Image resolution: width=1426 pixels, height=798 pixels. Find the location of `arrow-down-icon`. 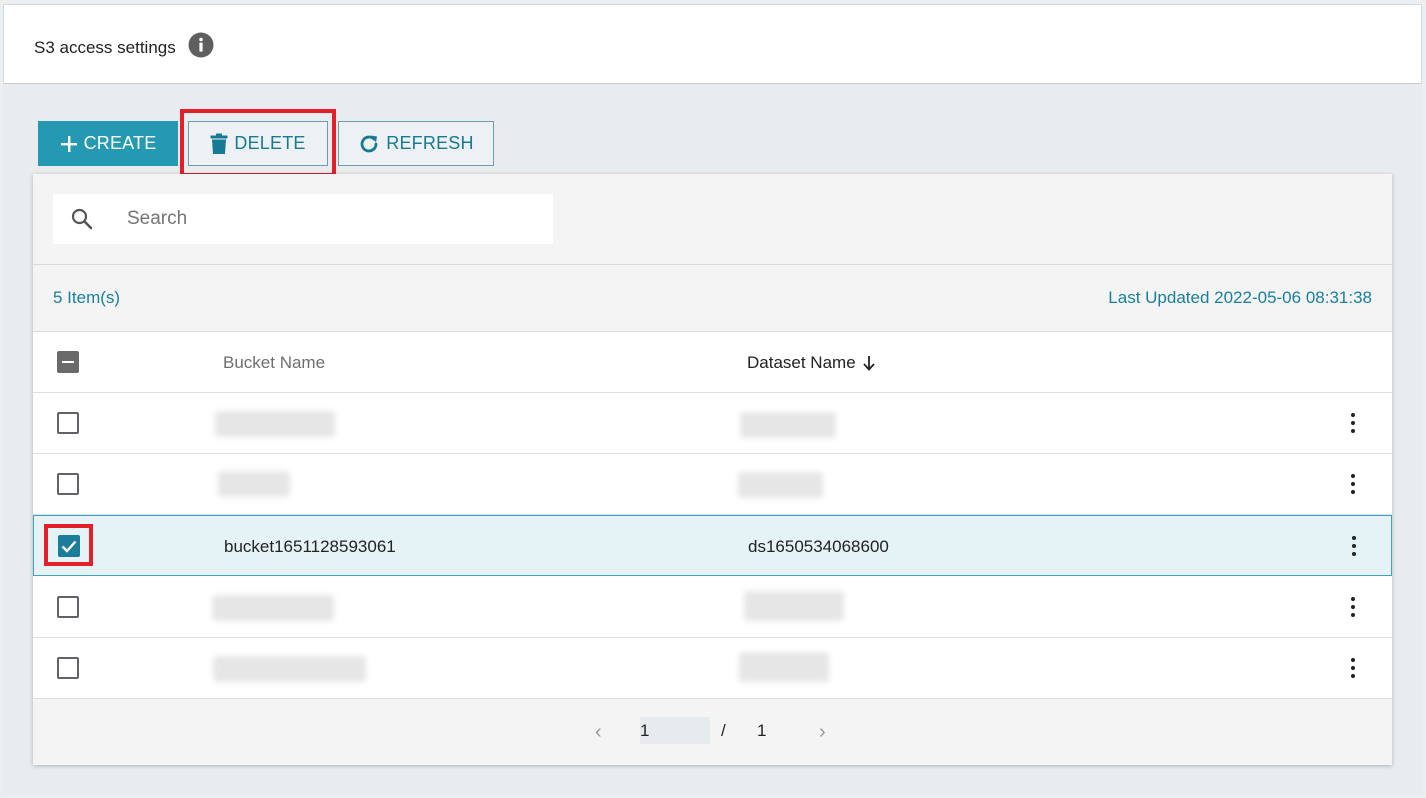

arrow-down-icon is located at coordinates (869, 363).